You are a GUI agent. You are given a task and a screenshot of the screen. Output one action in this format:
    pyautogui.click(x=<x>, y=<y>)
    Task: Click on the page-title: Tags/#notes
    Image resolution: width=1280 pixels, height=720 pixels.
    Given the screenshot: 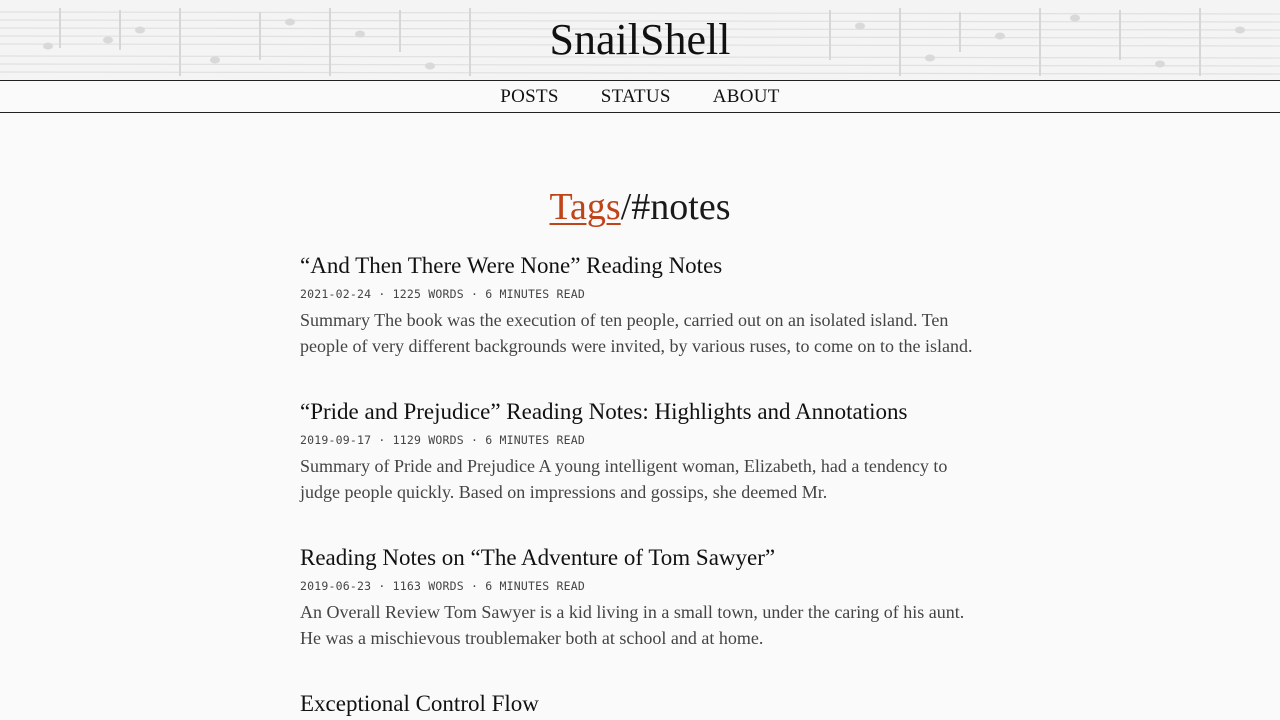 What is the action you would take?
    pyautogui.click(x=640, y=207)
    